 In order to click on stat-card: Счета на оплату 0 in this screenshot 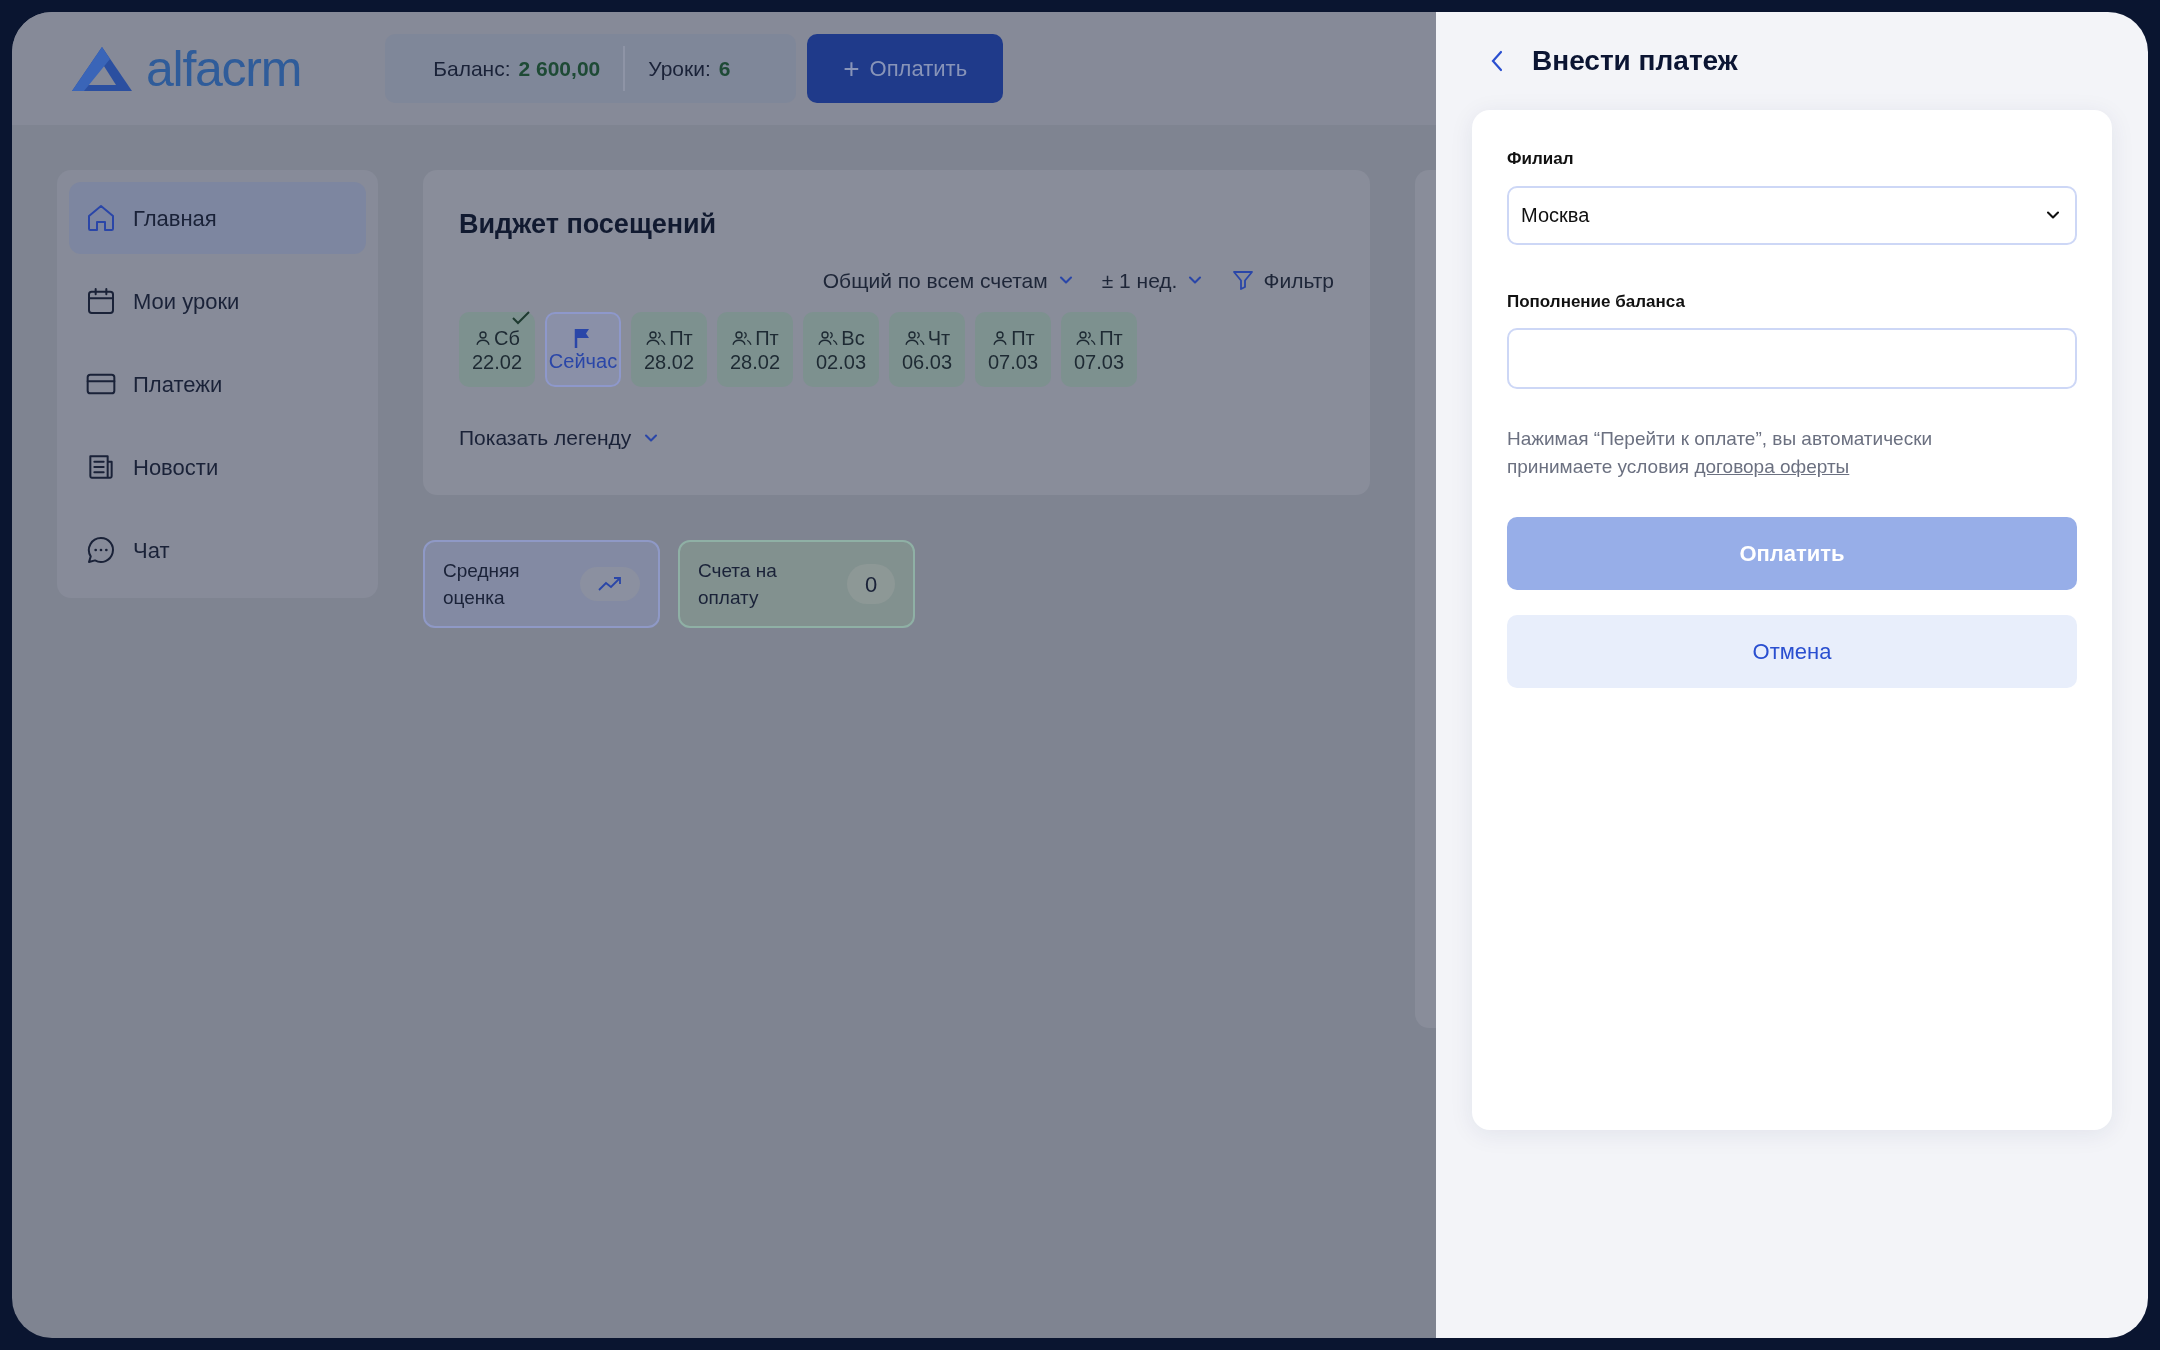, I will do `click(796, 584)`.